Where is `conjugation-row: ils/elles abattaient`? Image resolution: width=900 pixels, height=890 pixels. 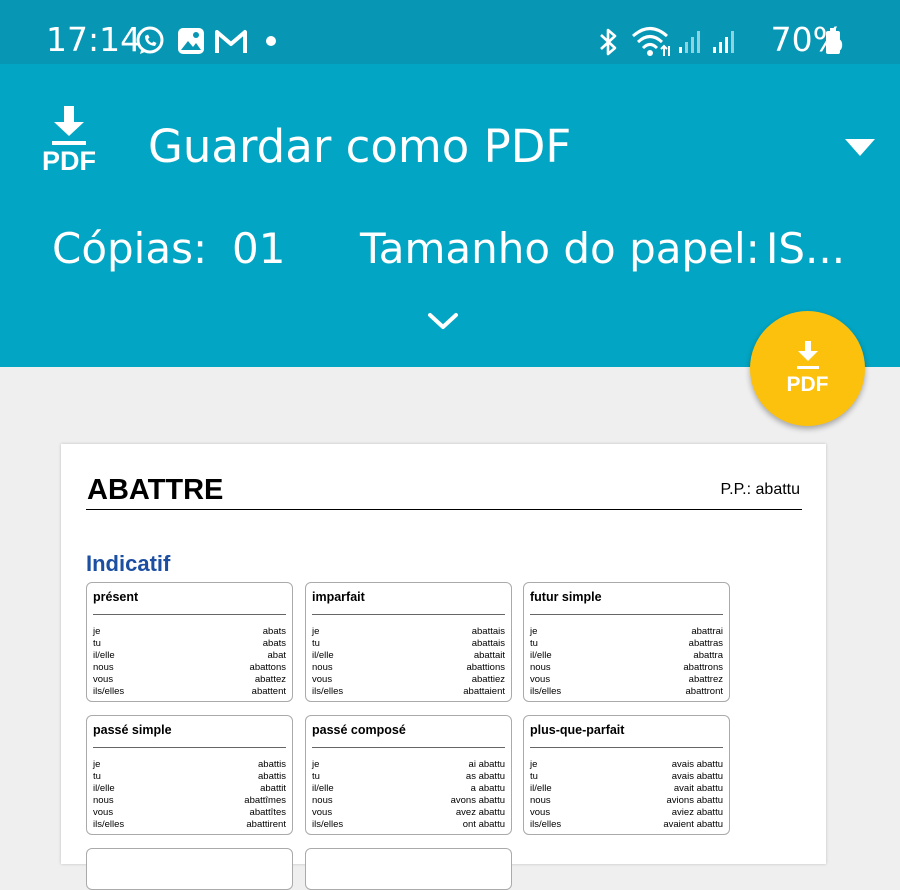 conjugation-row: ils/elles abattaient is located at coordinates (408, 691).